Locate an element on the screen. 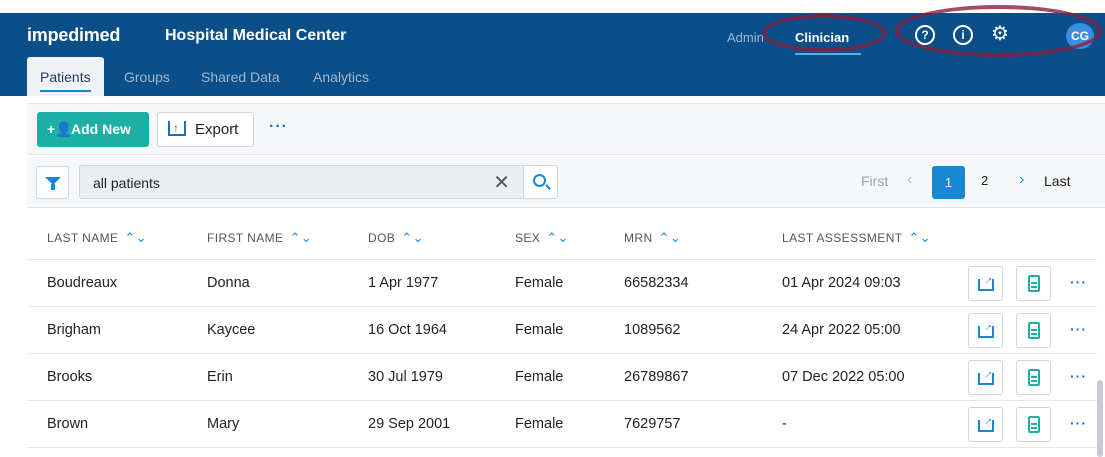  column-header-mrn: MRN ⌃⌄ is located at coordinates (652, 238).